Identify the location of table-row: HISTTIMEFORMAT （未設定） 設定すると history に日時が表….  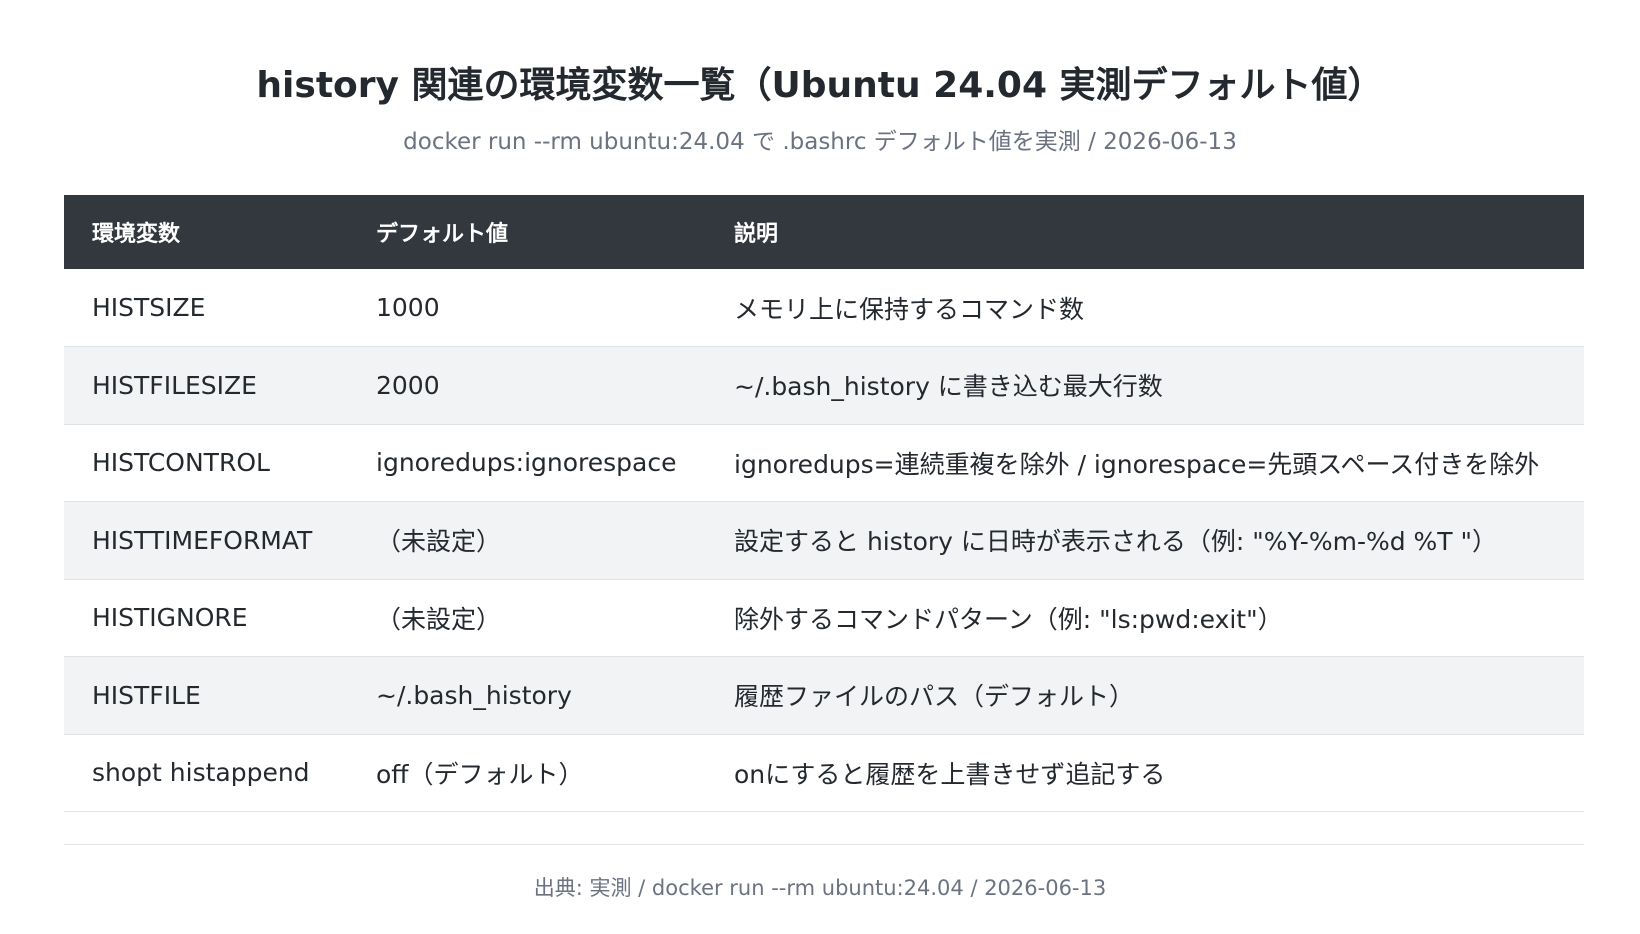
(824, 540).